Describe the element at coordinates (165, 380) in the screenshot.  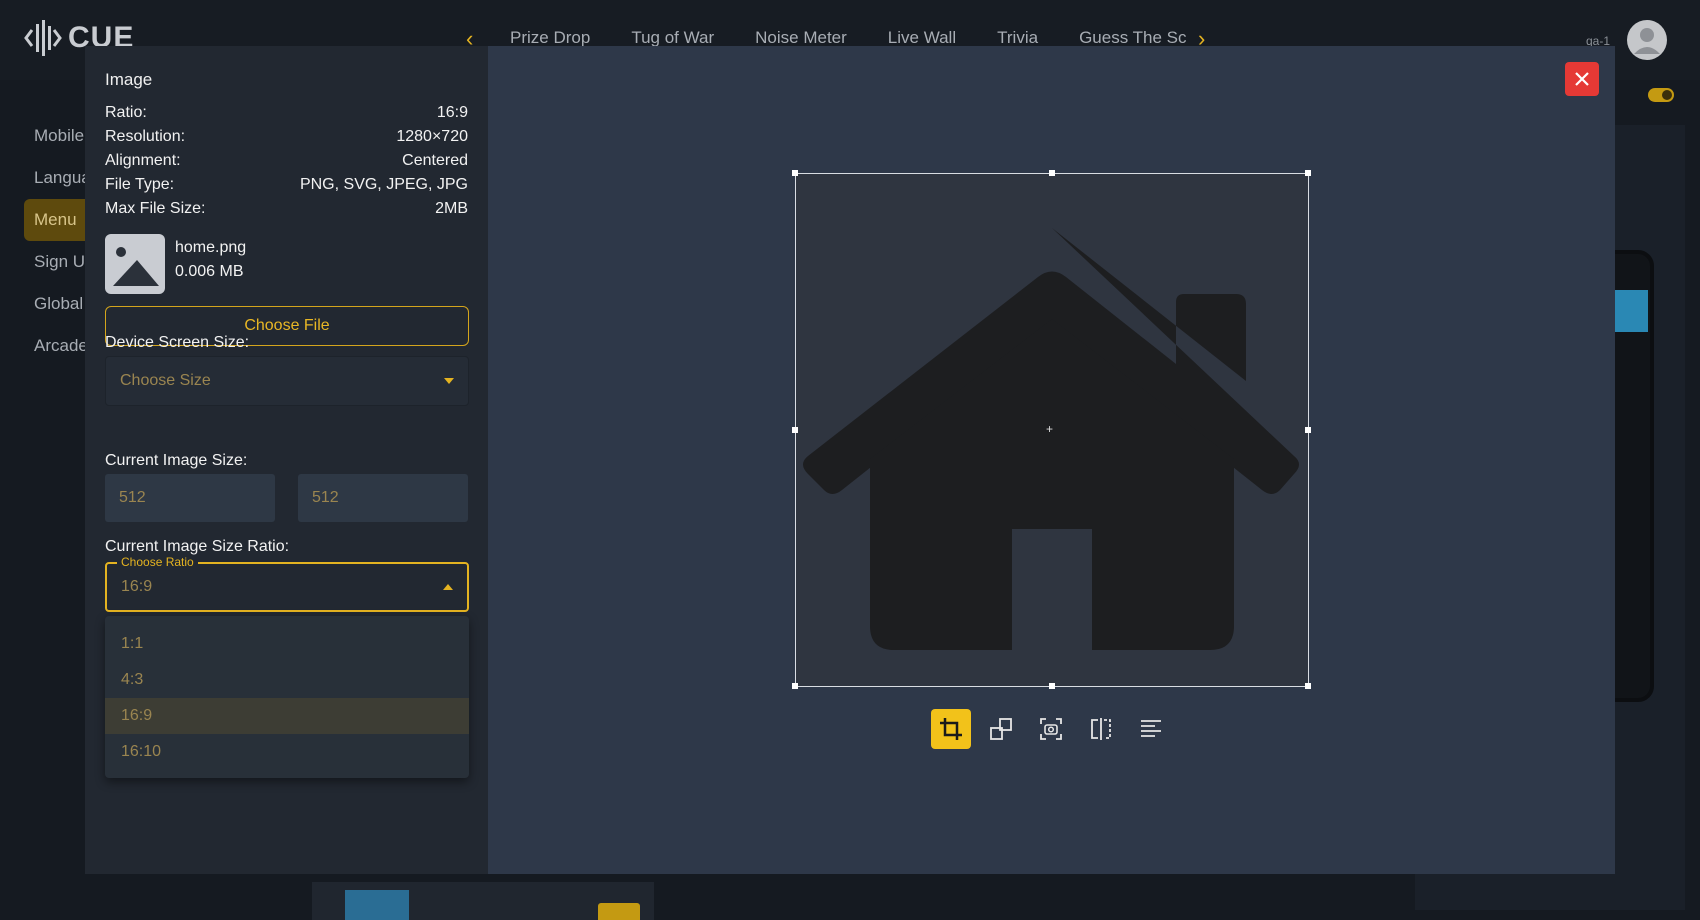
I see `device-size-placeholder: Choose Size` at that location.